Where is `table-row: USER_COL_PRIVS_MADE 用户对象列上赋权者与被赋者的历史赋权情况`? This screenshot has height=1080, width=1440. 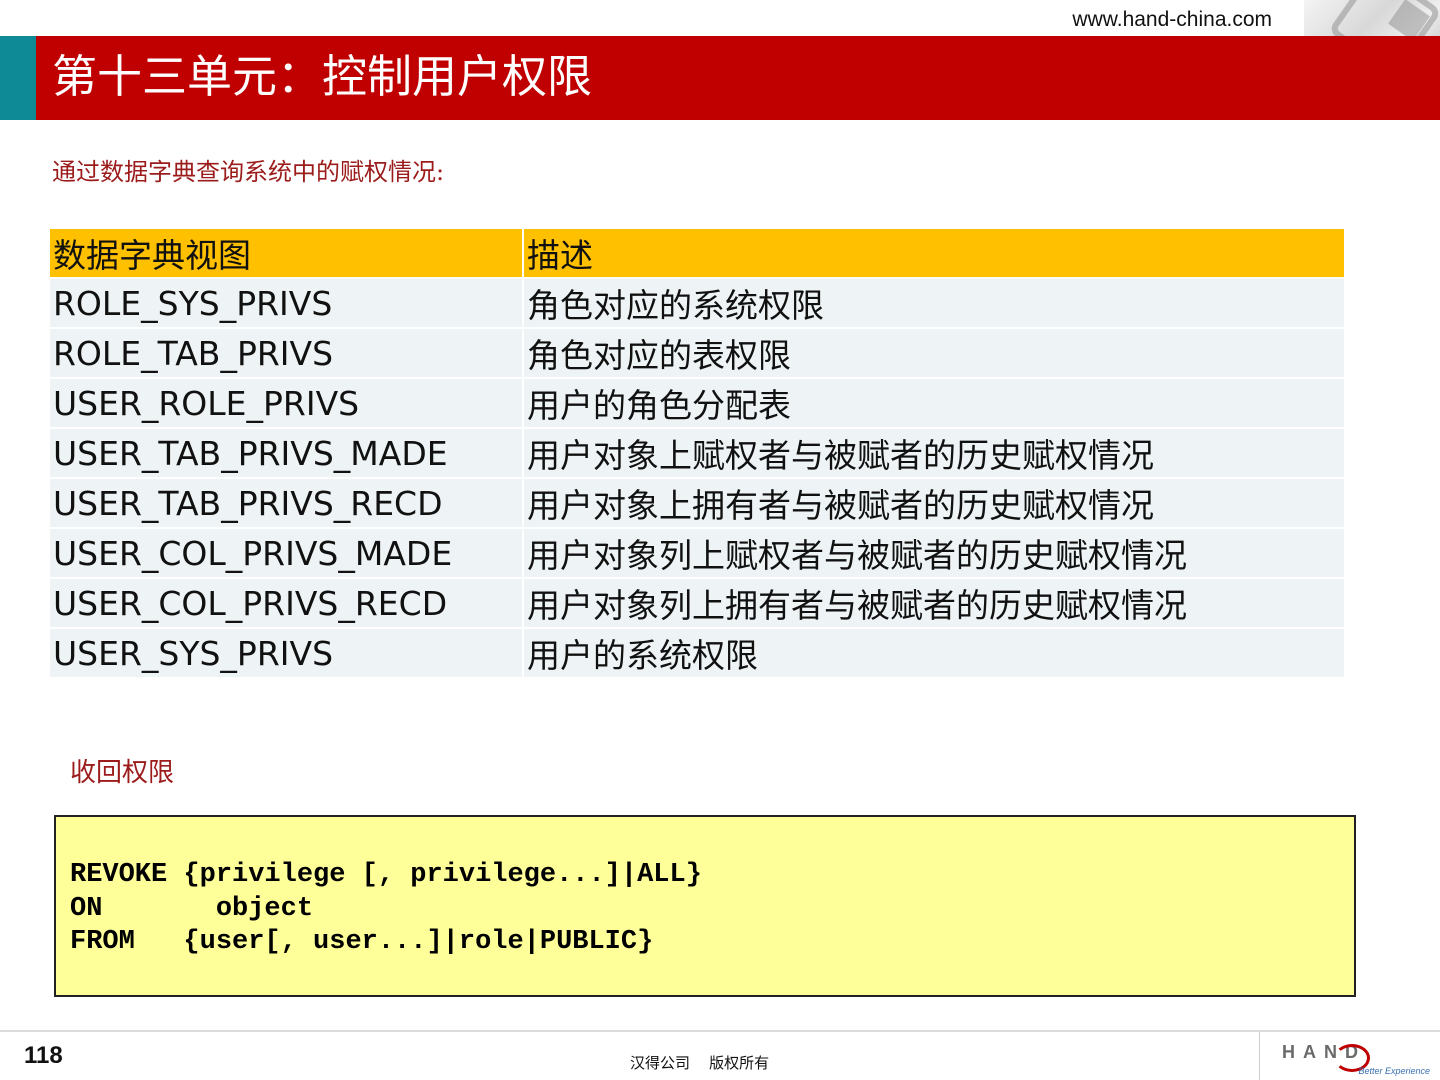
table-row: USER_COL_PRIVS_MADE 用户对象列上赋权者与被赋者的历史赋权情况 is located at coordinates (697, 553).